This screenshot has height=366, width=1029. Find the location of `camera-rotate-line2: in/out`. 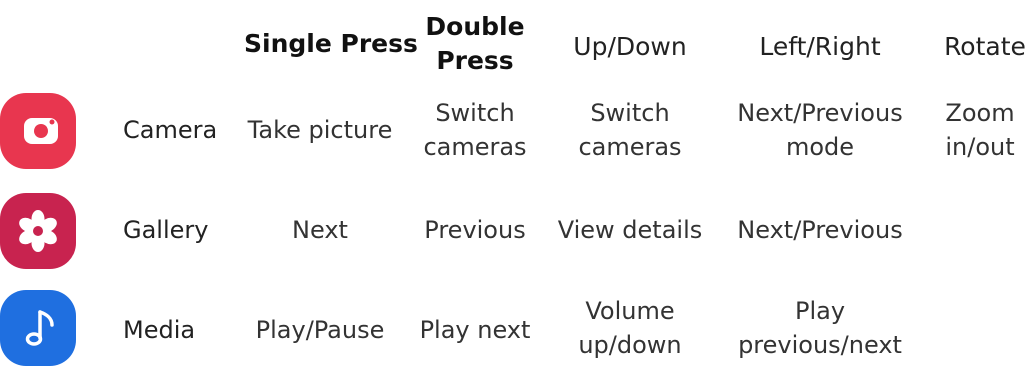

camera-rotate-line2: in/out is located at coordinates (980, 147).